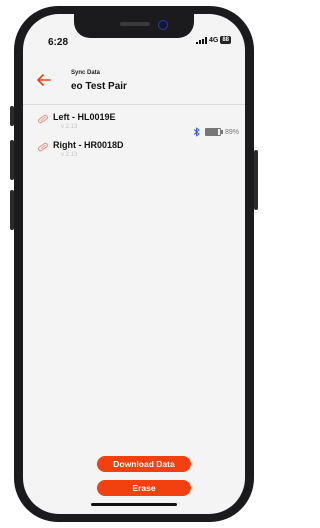 The height and width of the screenshot is (528, 320). What do you see at coordinates (144, 464) in the screenshot?
I see `download-data-button: Download Data` at bounding box center [144, 464].